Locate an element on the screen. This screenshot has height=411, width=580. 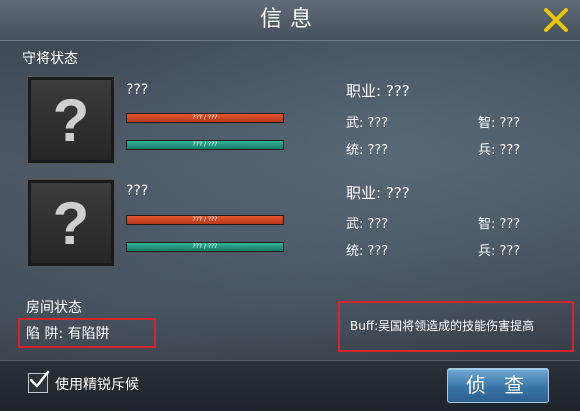
checkmark-icon is located at coordinates (39, 379).